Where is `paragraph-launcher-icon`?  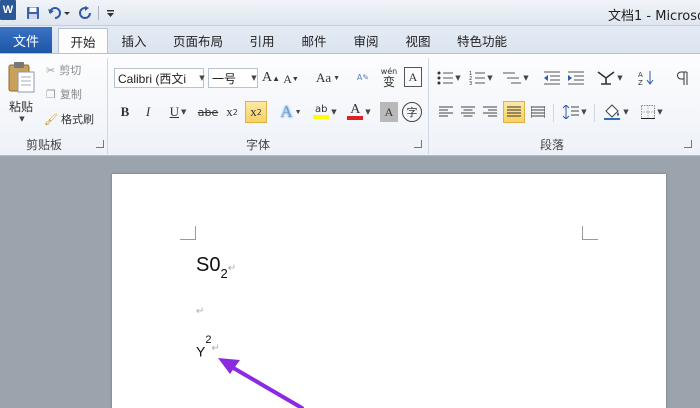 paragraph-launcher-icon is located at coordinates (688, 144).